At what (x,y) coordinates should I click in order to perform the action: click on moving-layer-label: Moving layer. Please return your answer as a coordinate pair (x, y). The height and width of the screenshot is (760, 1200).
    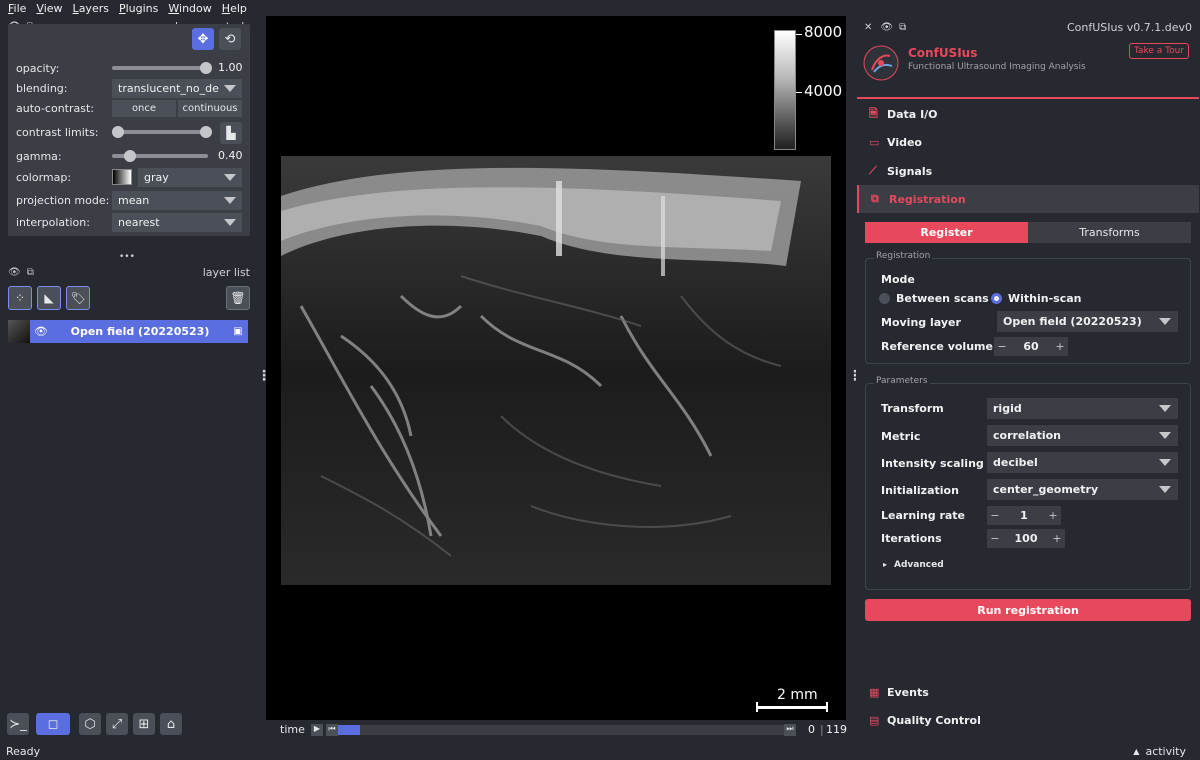
    Looking at the image, I should click on (921, 322).